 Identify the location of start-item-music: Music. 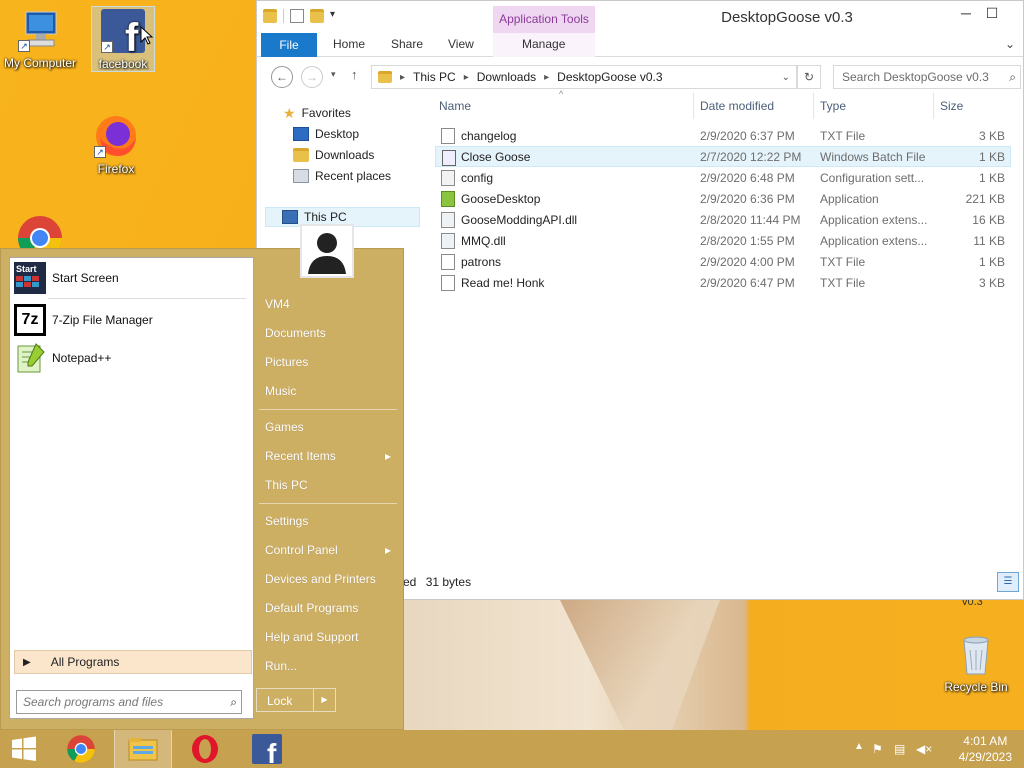
(280, 391).